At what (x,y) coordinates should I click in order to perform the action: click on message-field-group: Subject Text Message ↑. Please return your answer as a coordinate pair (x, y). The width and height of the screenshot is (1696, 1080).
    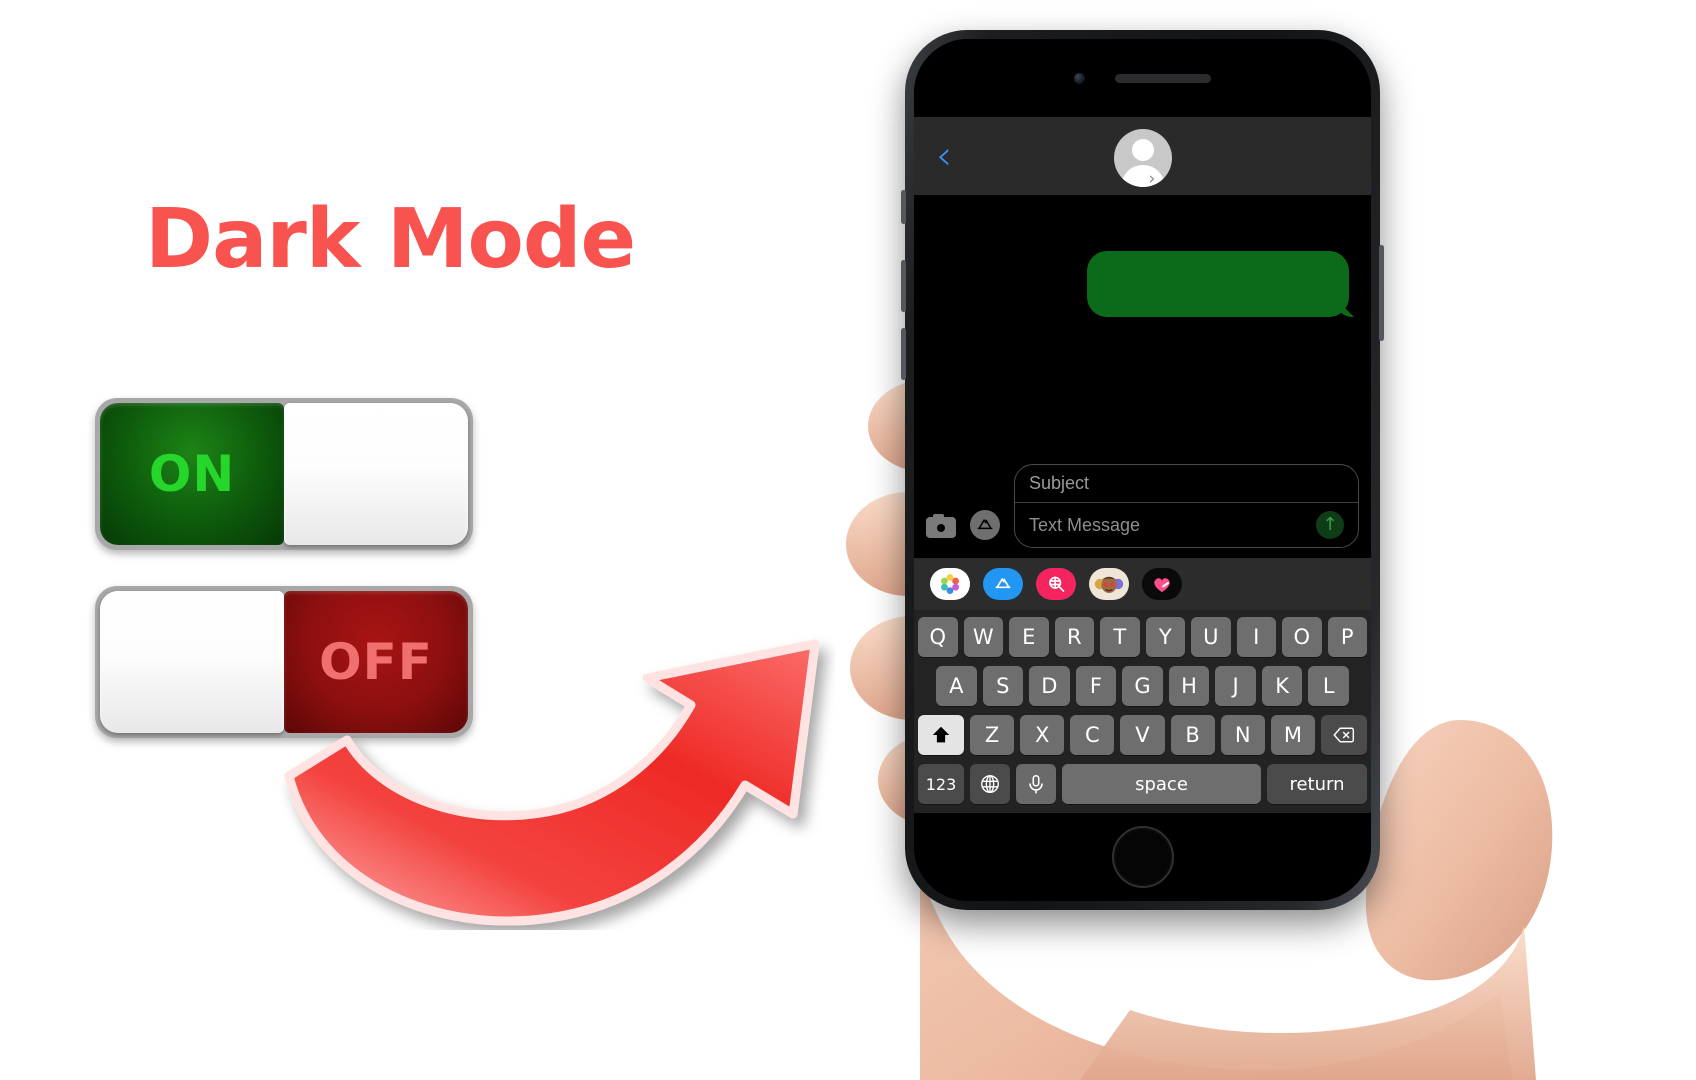
    Looking at the image, I should click on (1186, 506).